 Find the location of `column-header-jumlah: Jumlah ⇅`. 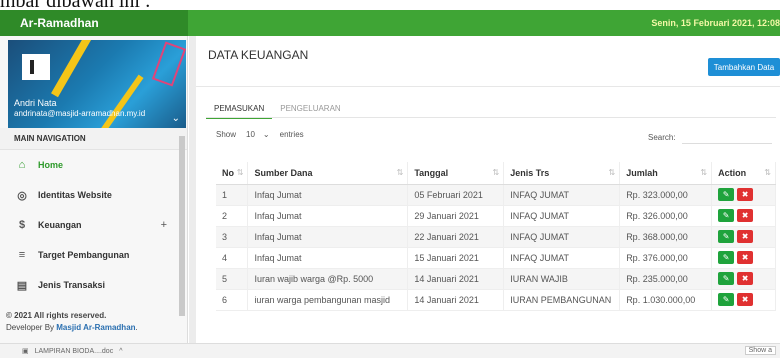

column-header-jumlah: Jumlah ⇅ is located at coordinates (666, 173).